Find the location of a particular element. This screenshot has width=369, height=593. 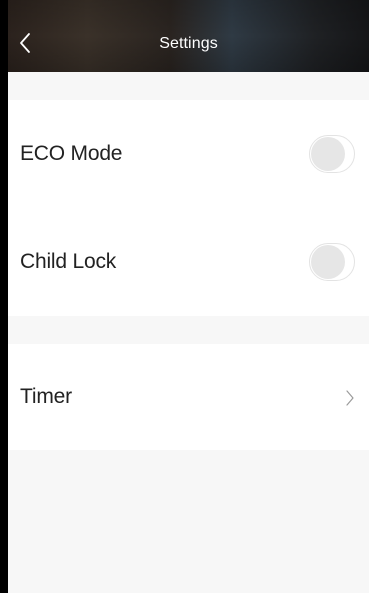

section-spacer-top is located at coordinates (188, 86).